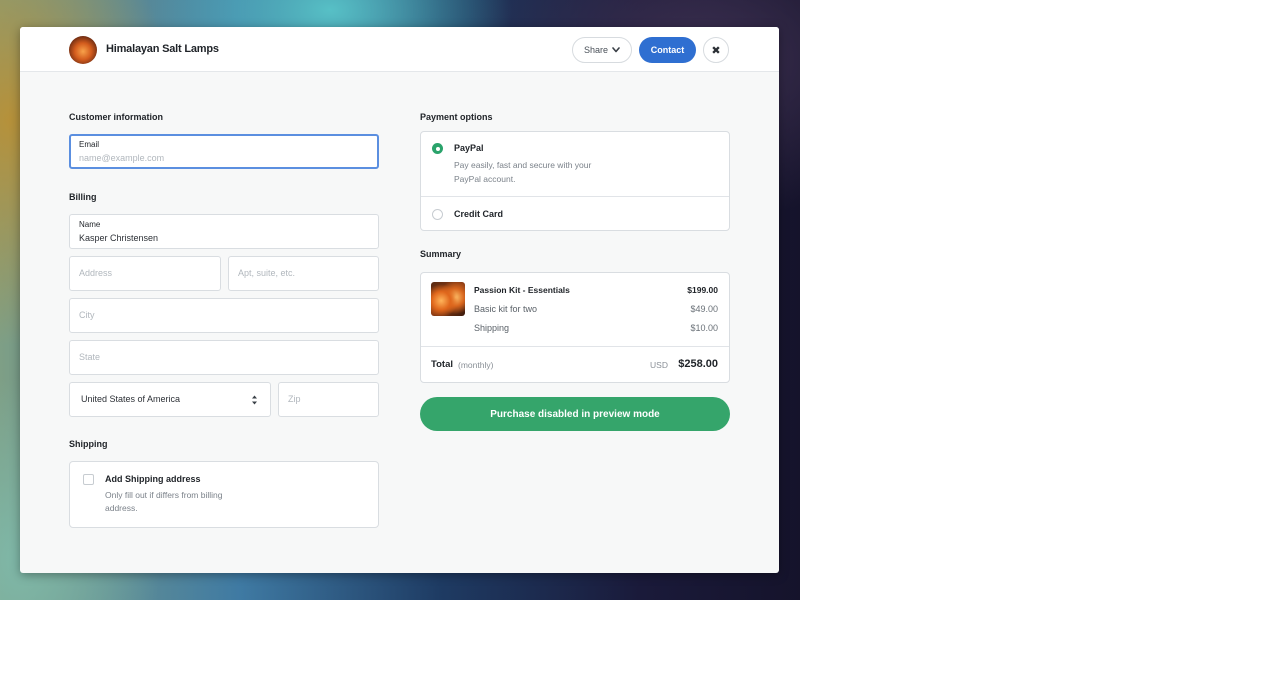 The height and width of the screenshot is (699, 1280). I want to click on close-button: ✖, so click(716, 50).